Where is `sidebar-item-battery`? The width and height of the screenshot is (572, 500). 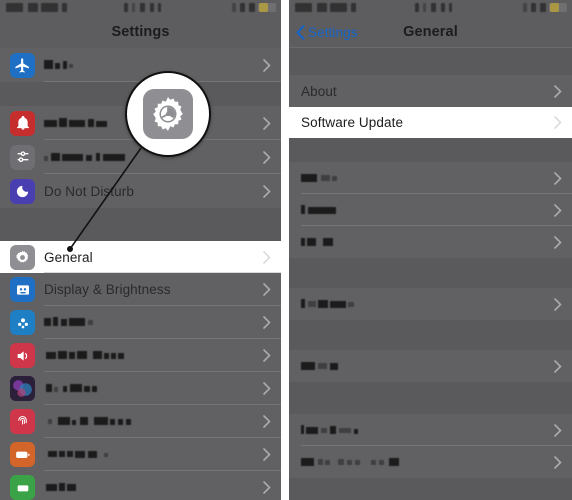
sidebar-item-battery is located at coordinates (140, 454).